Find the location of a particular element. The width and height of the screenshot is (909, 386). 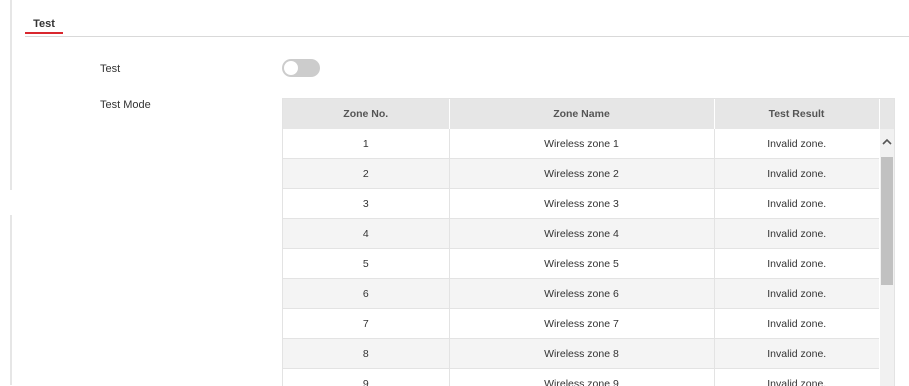

table-row: 9 Wireless zone 9 Invalid zone. is located at coordinates (581, 377).